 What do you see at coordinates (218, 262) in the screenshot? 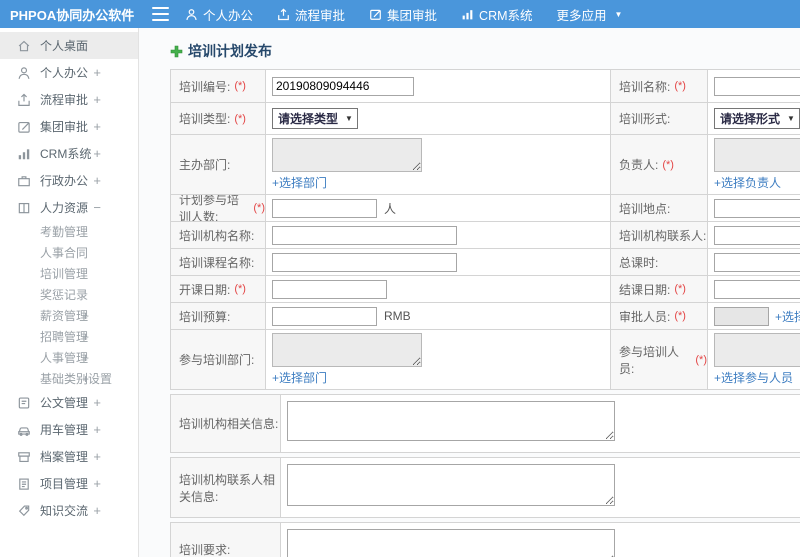
I see `course-name-label-cell: 培训课程名称:` at bounding box center [218, 262].